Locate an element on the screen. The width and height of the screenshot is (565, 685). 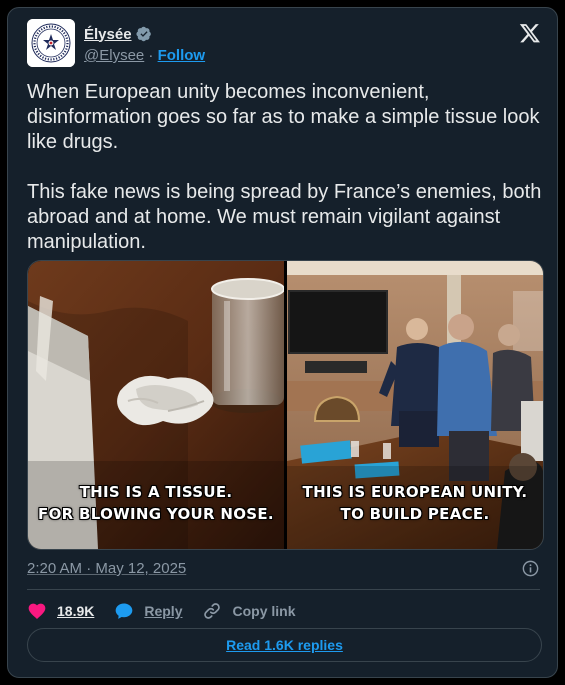
read-replies-button: Read 1.6K replies is located at coordinates (284, 645).